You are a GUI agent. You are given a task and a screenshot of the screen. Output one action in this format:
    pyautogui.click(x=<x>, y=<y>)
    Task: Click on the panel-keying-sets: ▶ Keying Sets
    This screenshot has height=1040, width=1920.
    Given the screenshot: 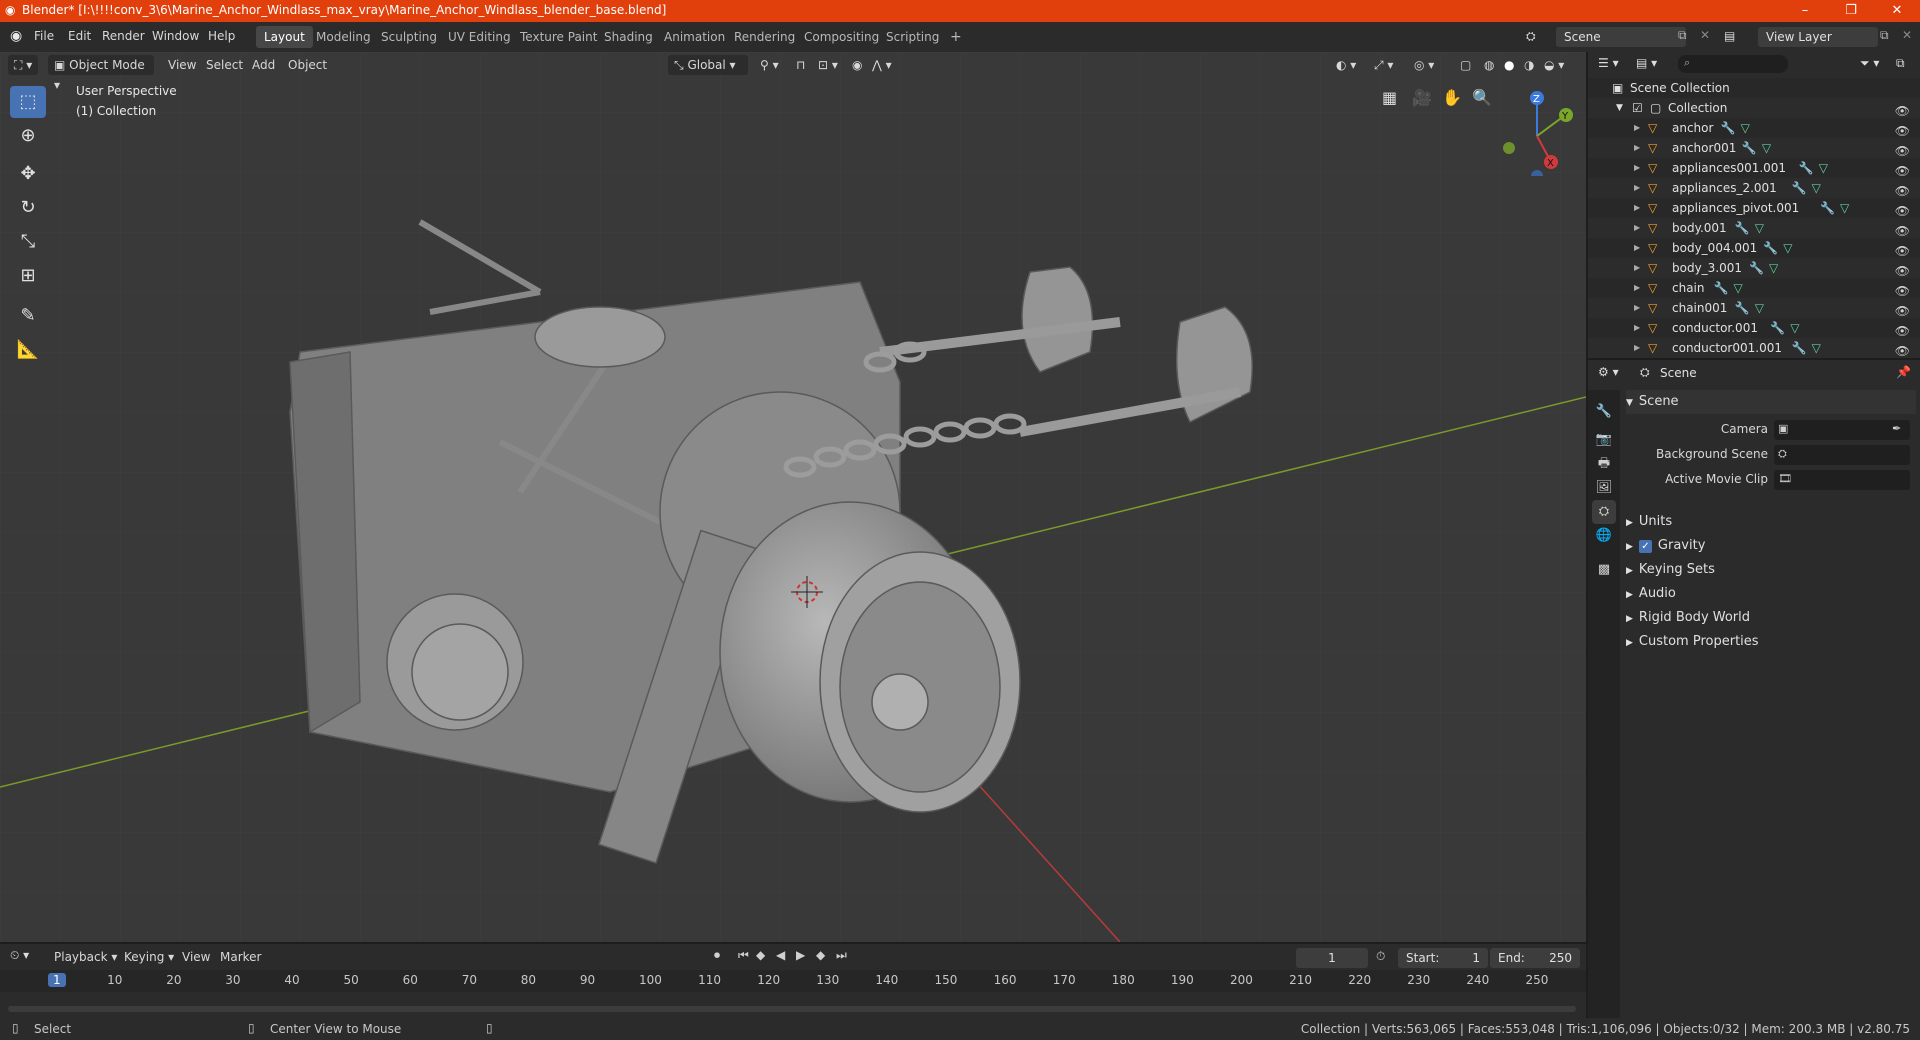 What is the action you would take?
    pyautogui.click(x=1771, y=570)
    